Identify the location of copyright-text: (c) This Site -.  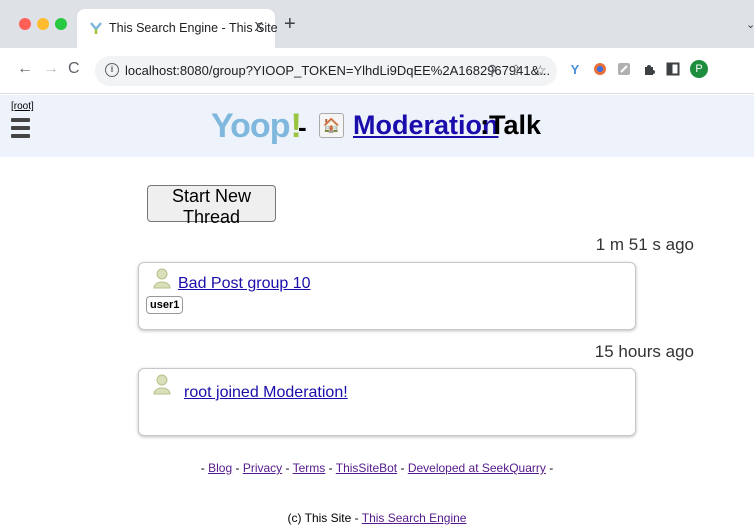
(323, 518).